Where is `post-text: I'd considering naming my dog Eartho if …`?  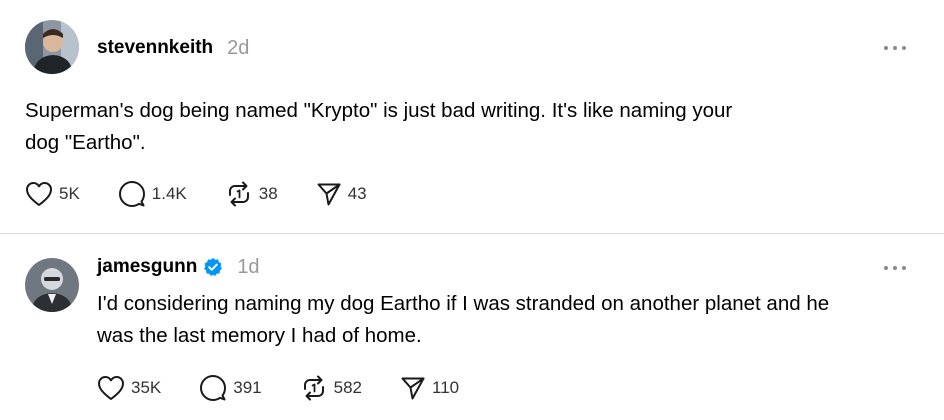
post-text: I'd considering naming my dog Eartho if … is located at coordinates (463, 319).